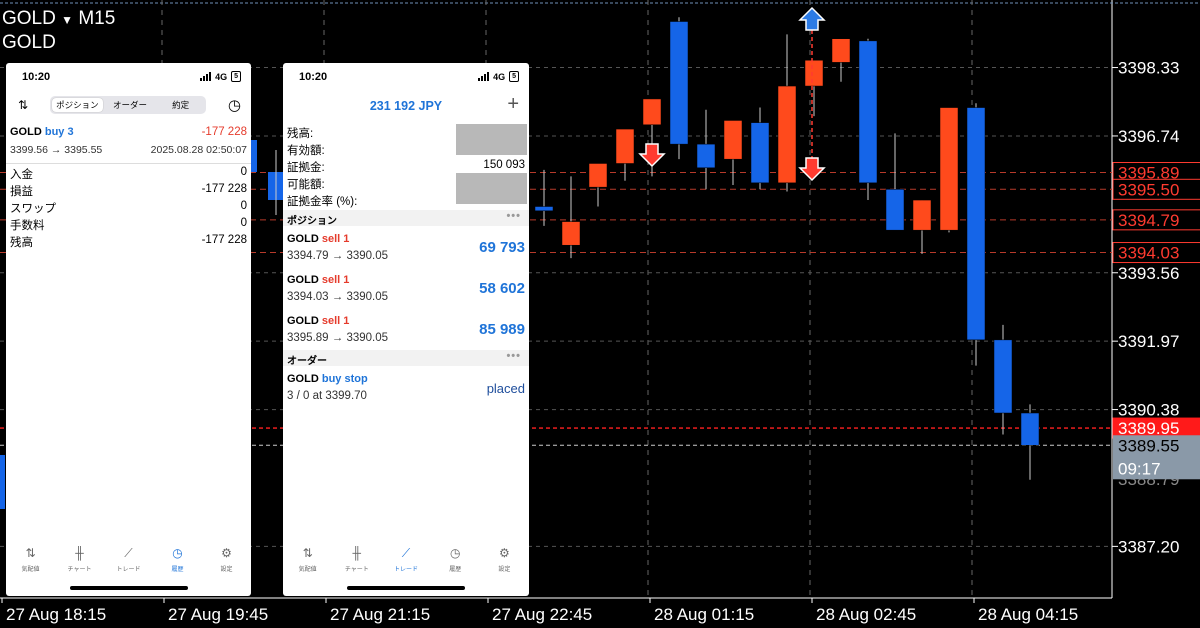  Describe the element at coordinates (505, 388) in the screenshot. I see `order-status: placed` at that location.